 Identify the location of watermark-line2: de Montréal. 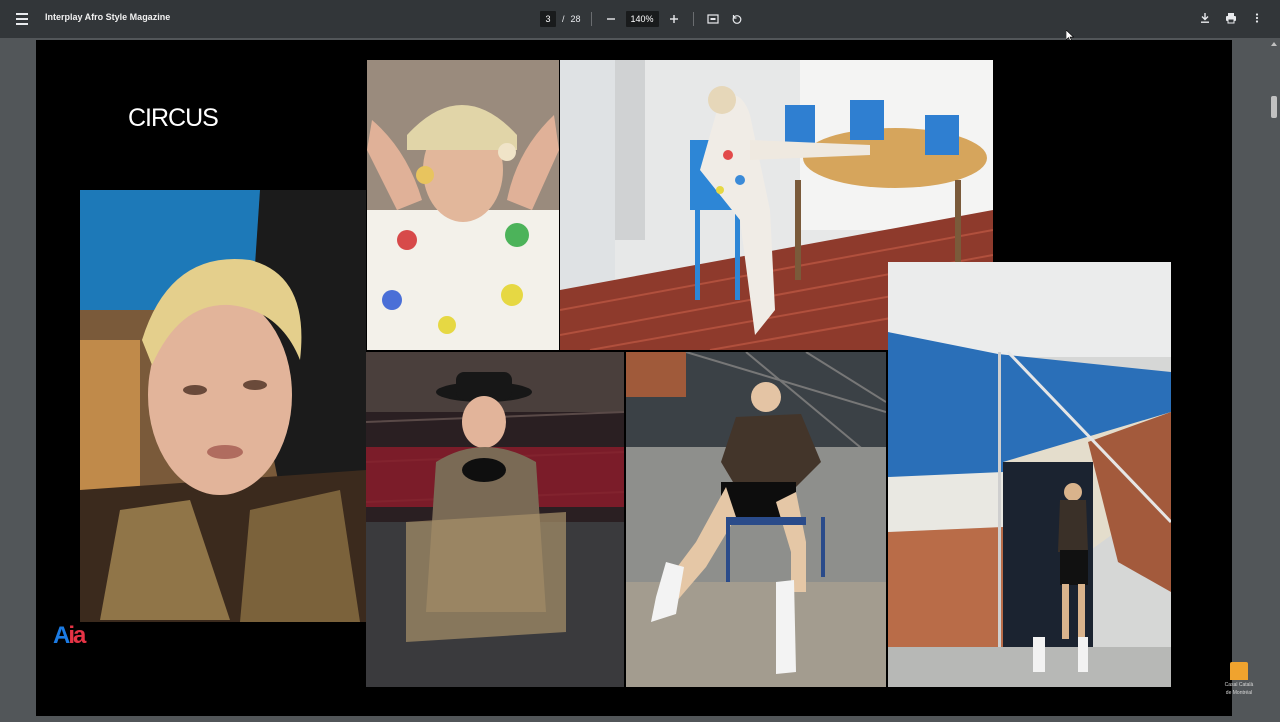
(1239, 693).